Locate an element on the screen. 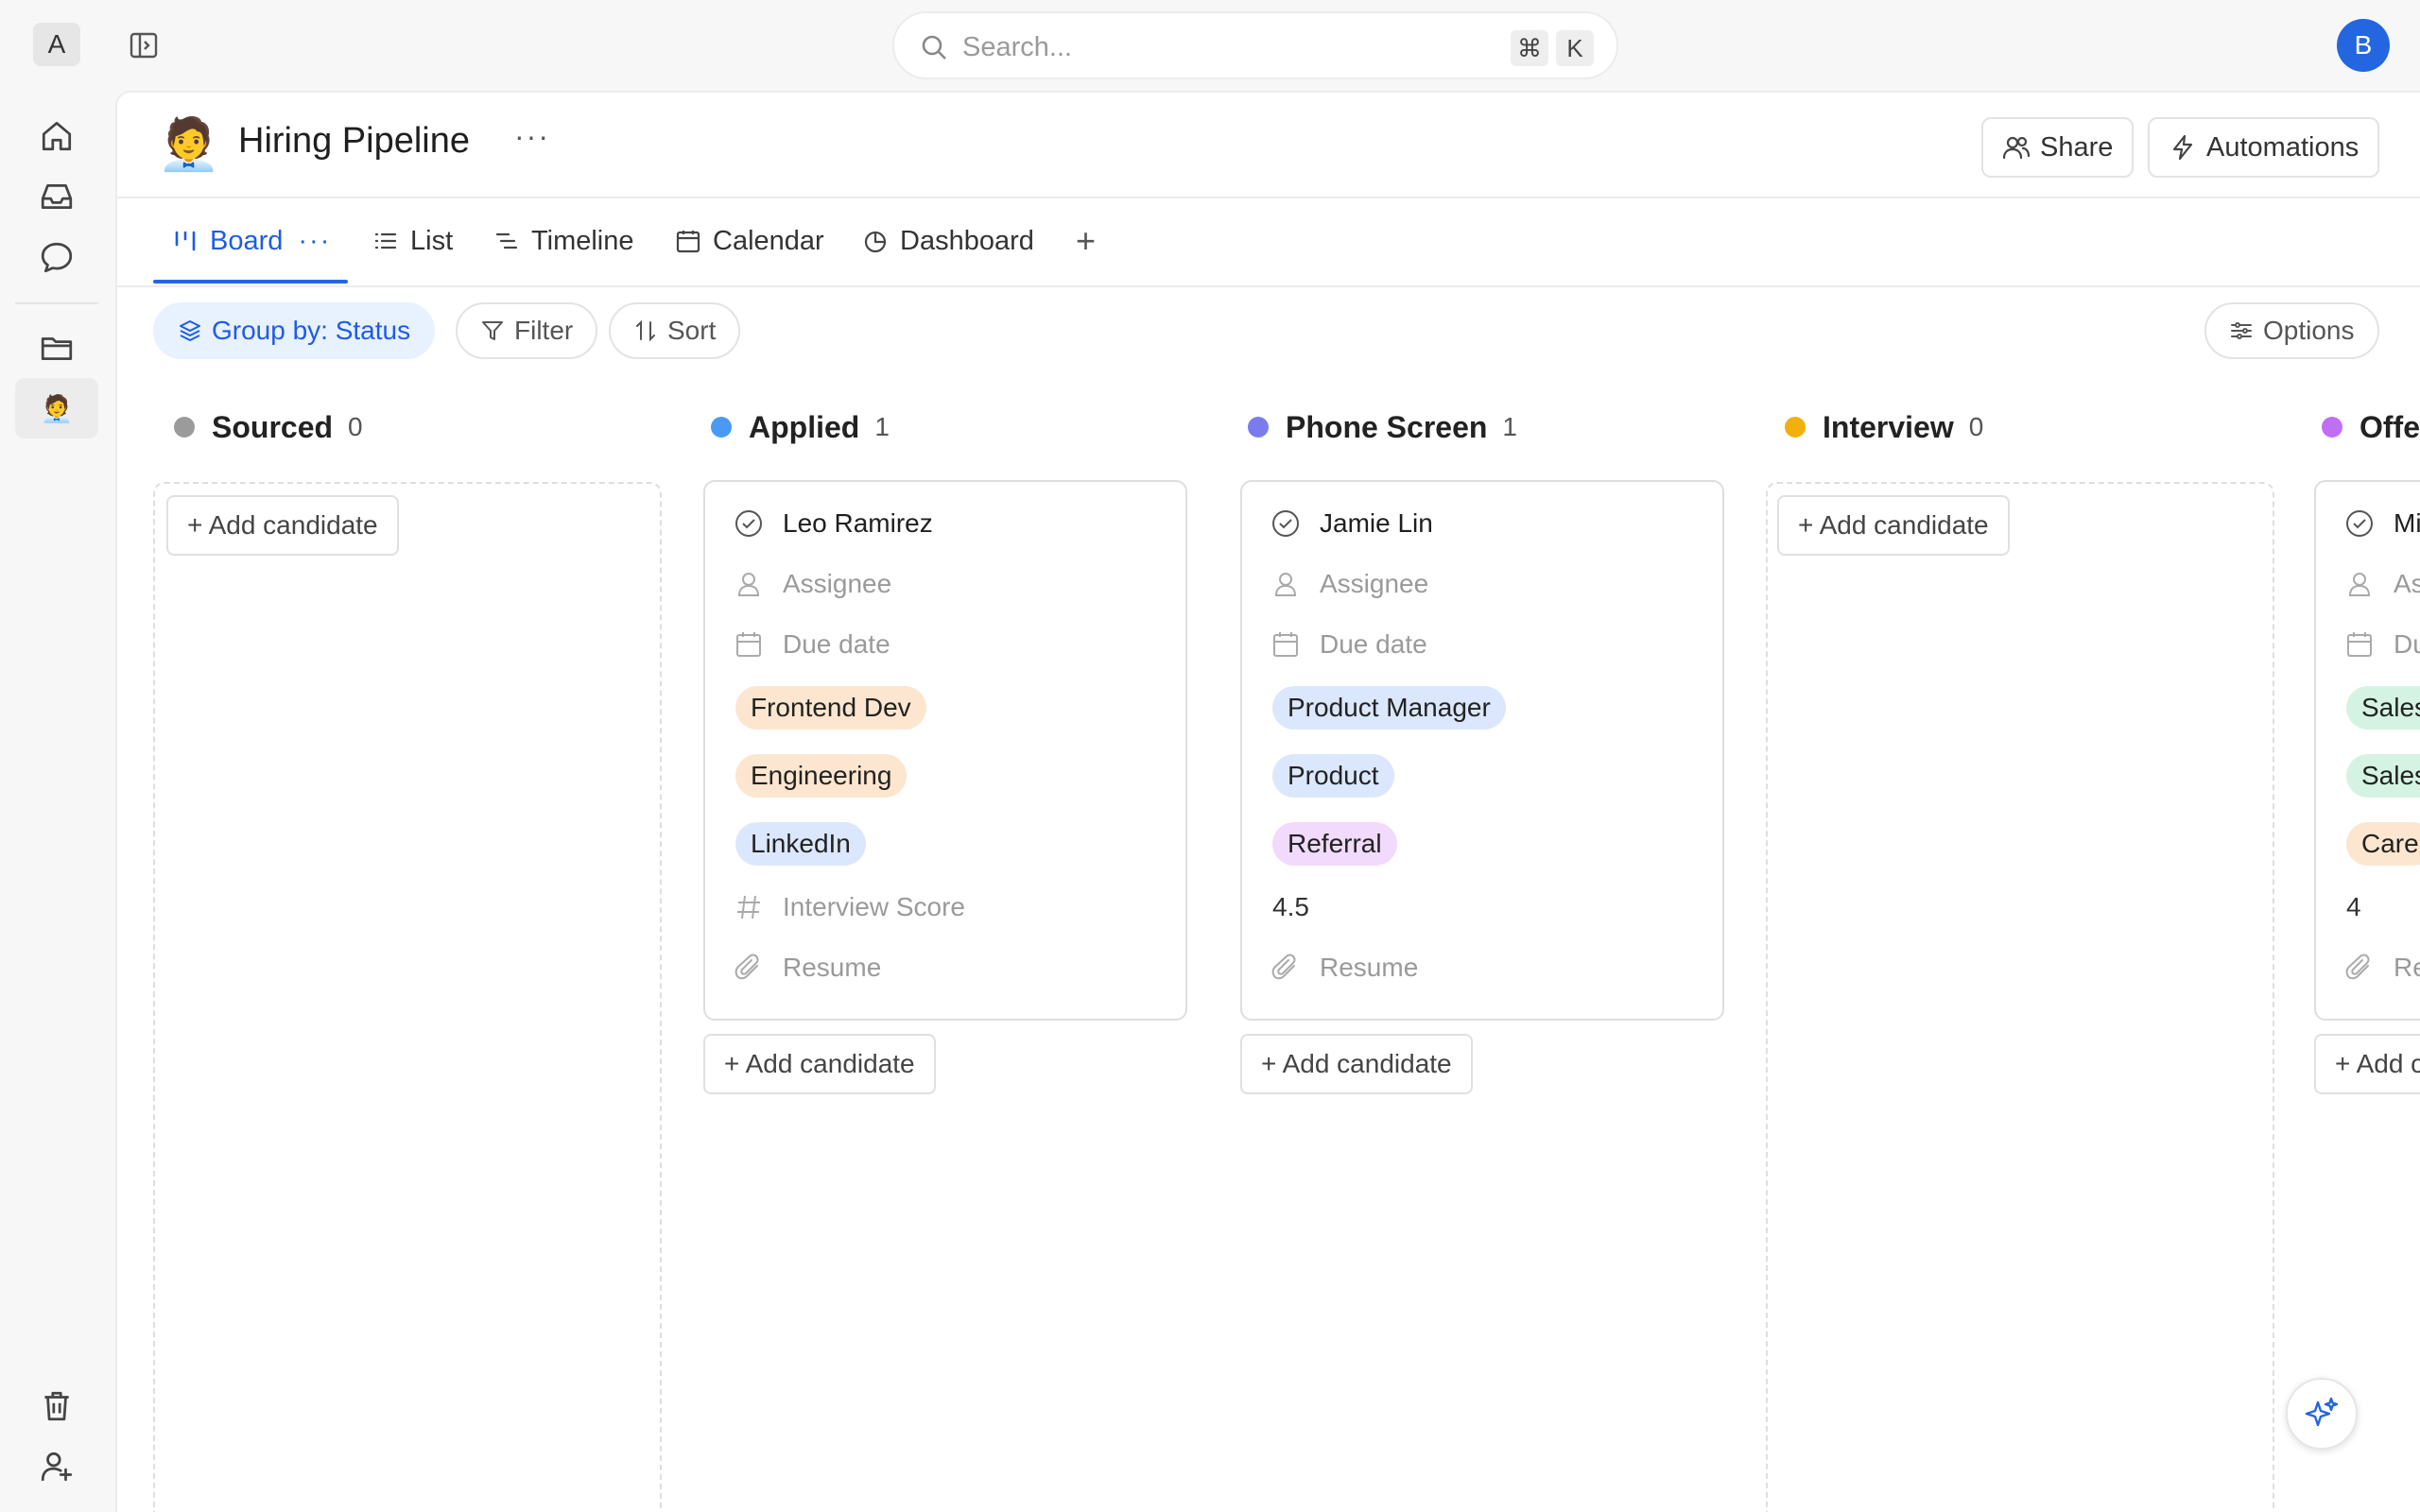  ai-assistant-button is located at coordinates (2322, 1414).